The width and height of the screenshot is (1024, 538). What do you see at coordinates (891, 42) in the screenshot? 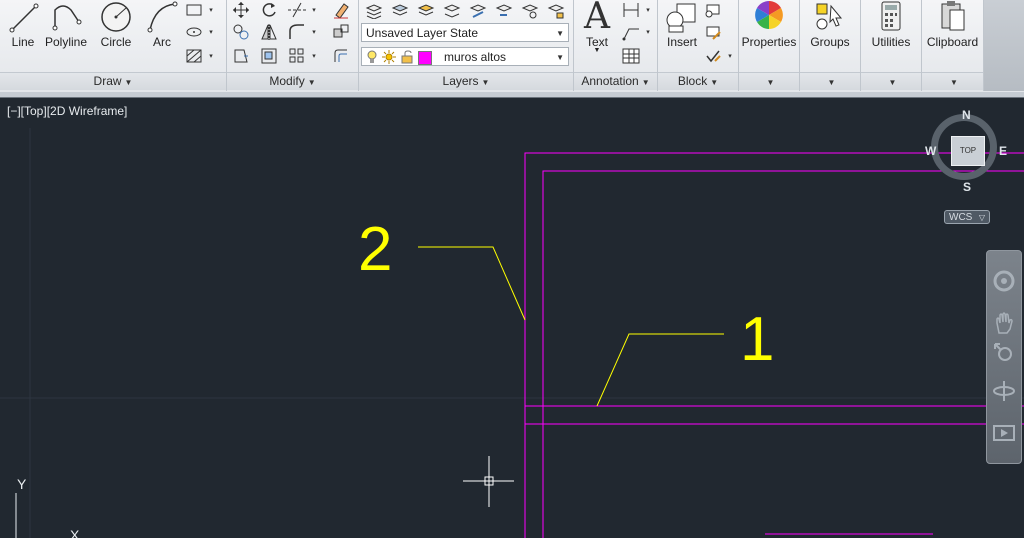
I see `utilities-label: Utilities` at bounding box center [891, 42].